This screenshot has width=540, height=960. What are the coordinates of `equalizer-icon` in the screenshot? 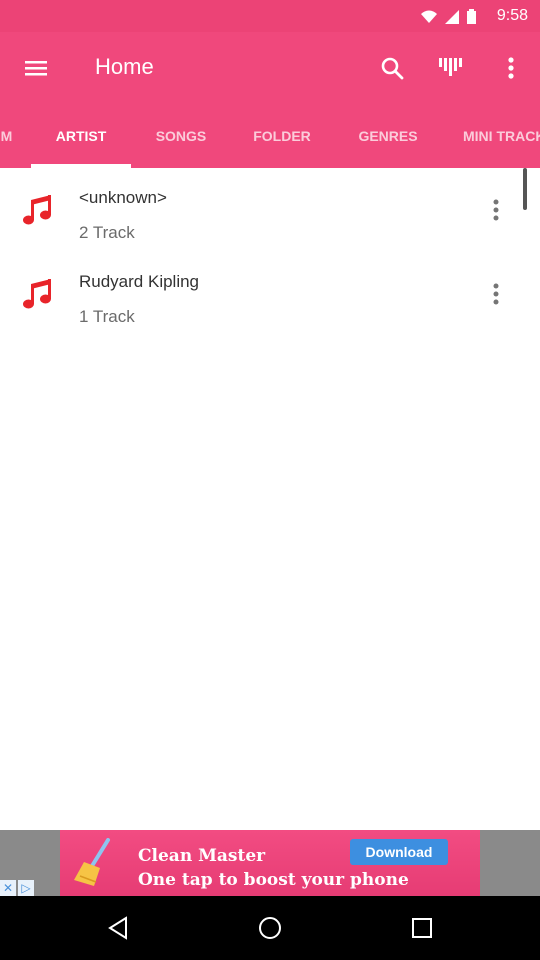 It's located at (451, 68).